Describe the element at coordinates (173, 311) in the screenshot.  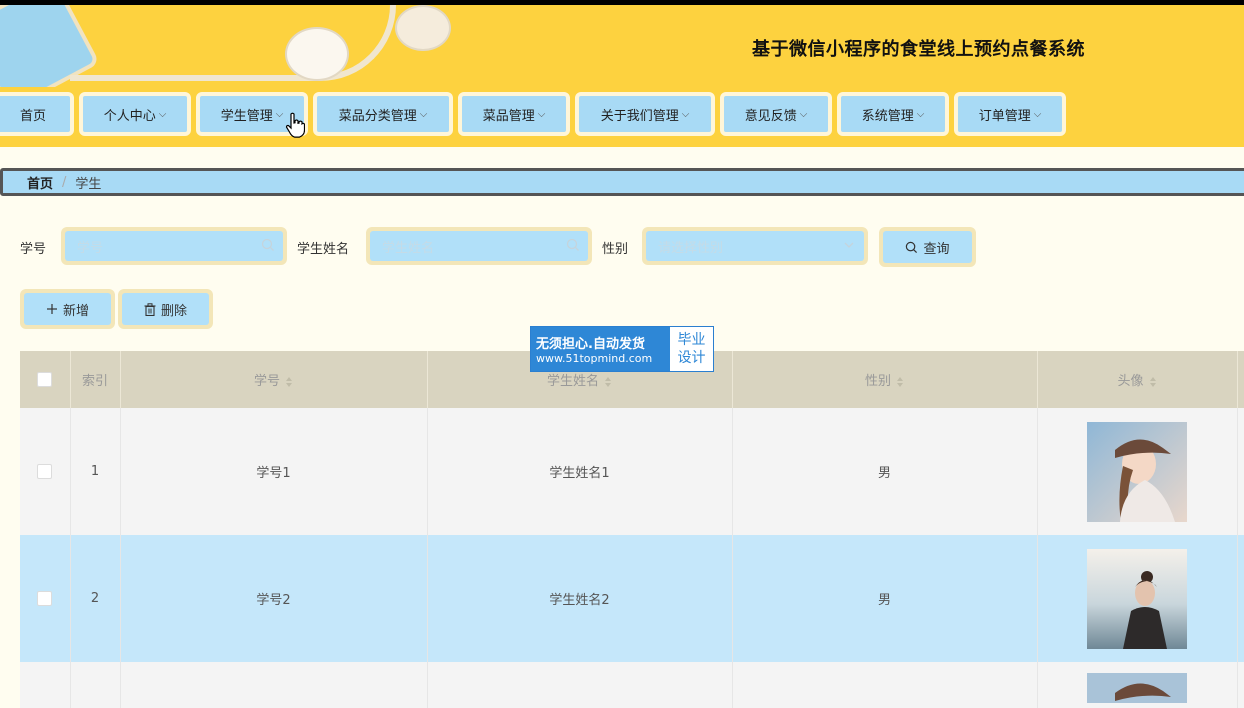
I see `delete-button-label: 删除` at that location.